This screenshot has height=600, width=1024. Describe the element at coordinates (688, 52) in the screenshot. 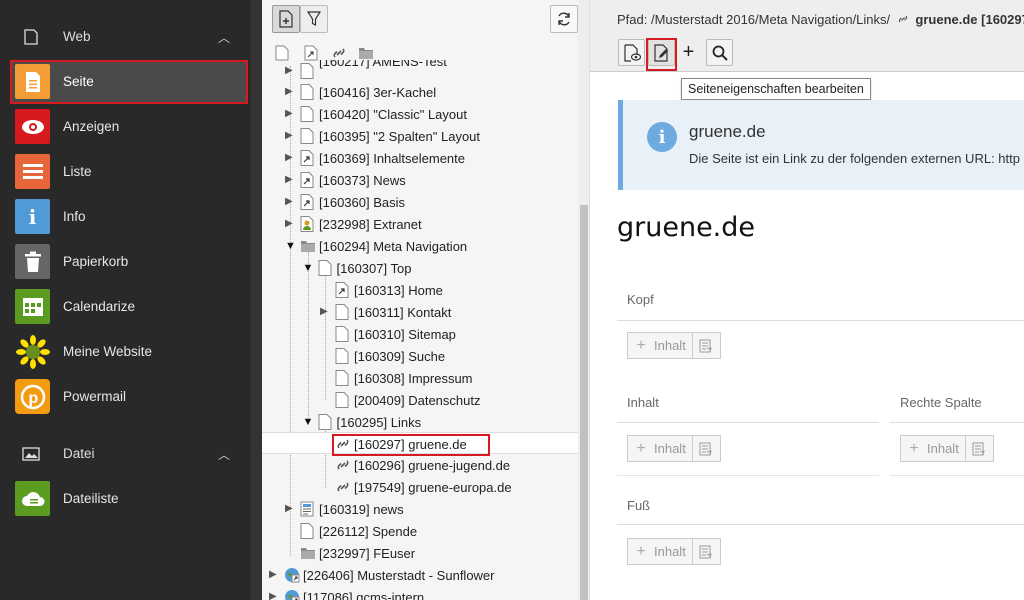

I see `new-content-button: +` at that location.